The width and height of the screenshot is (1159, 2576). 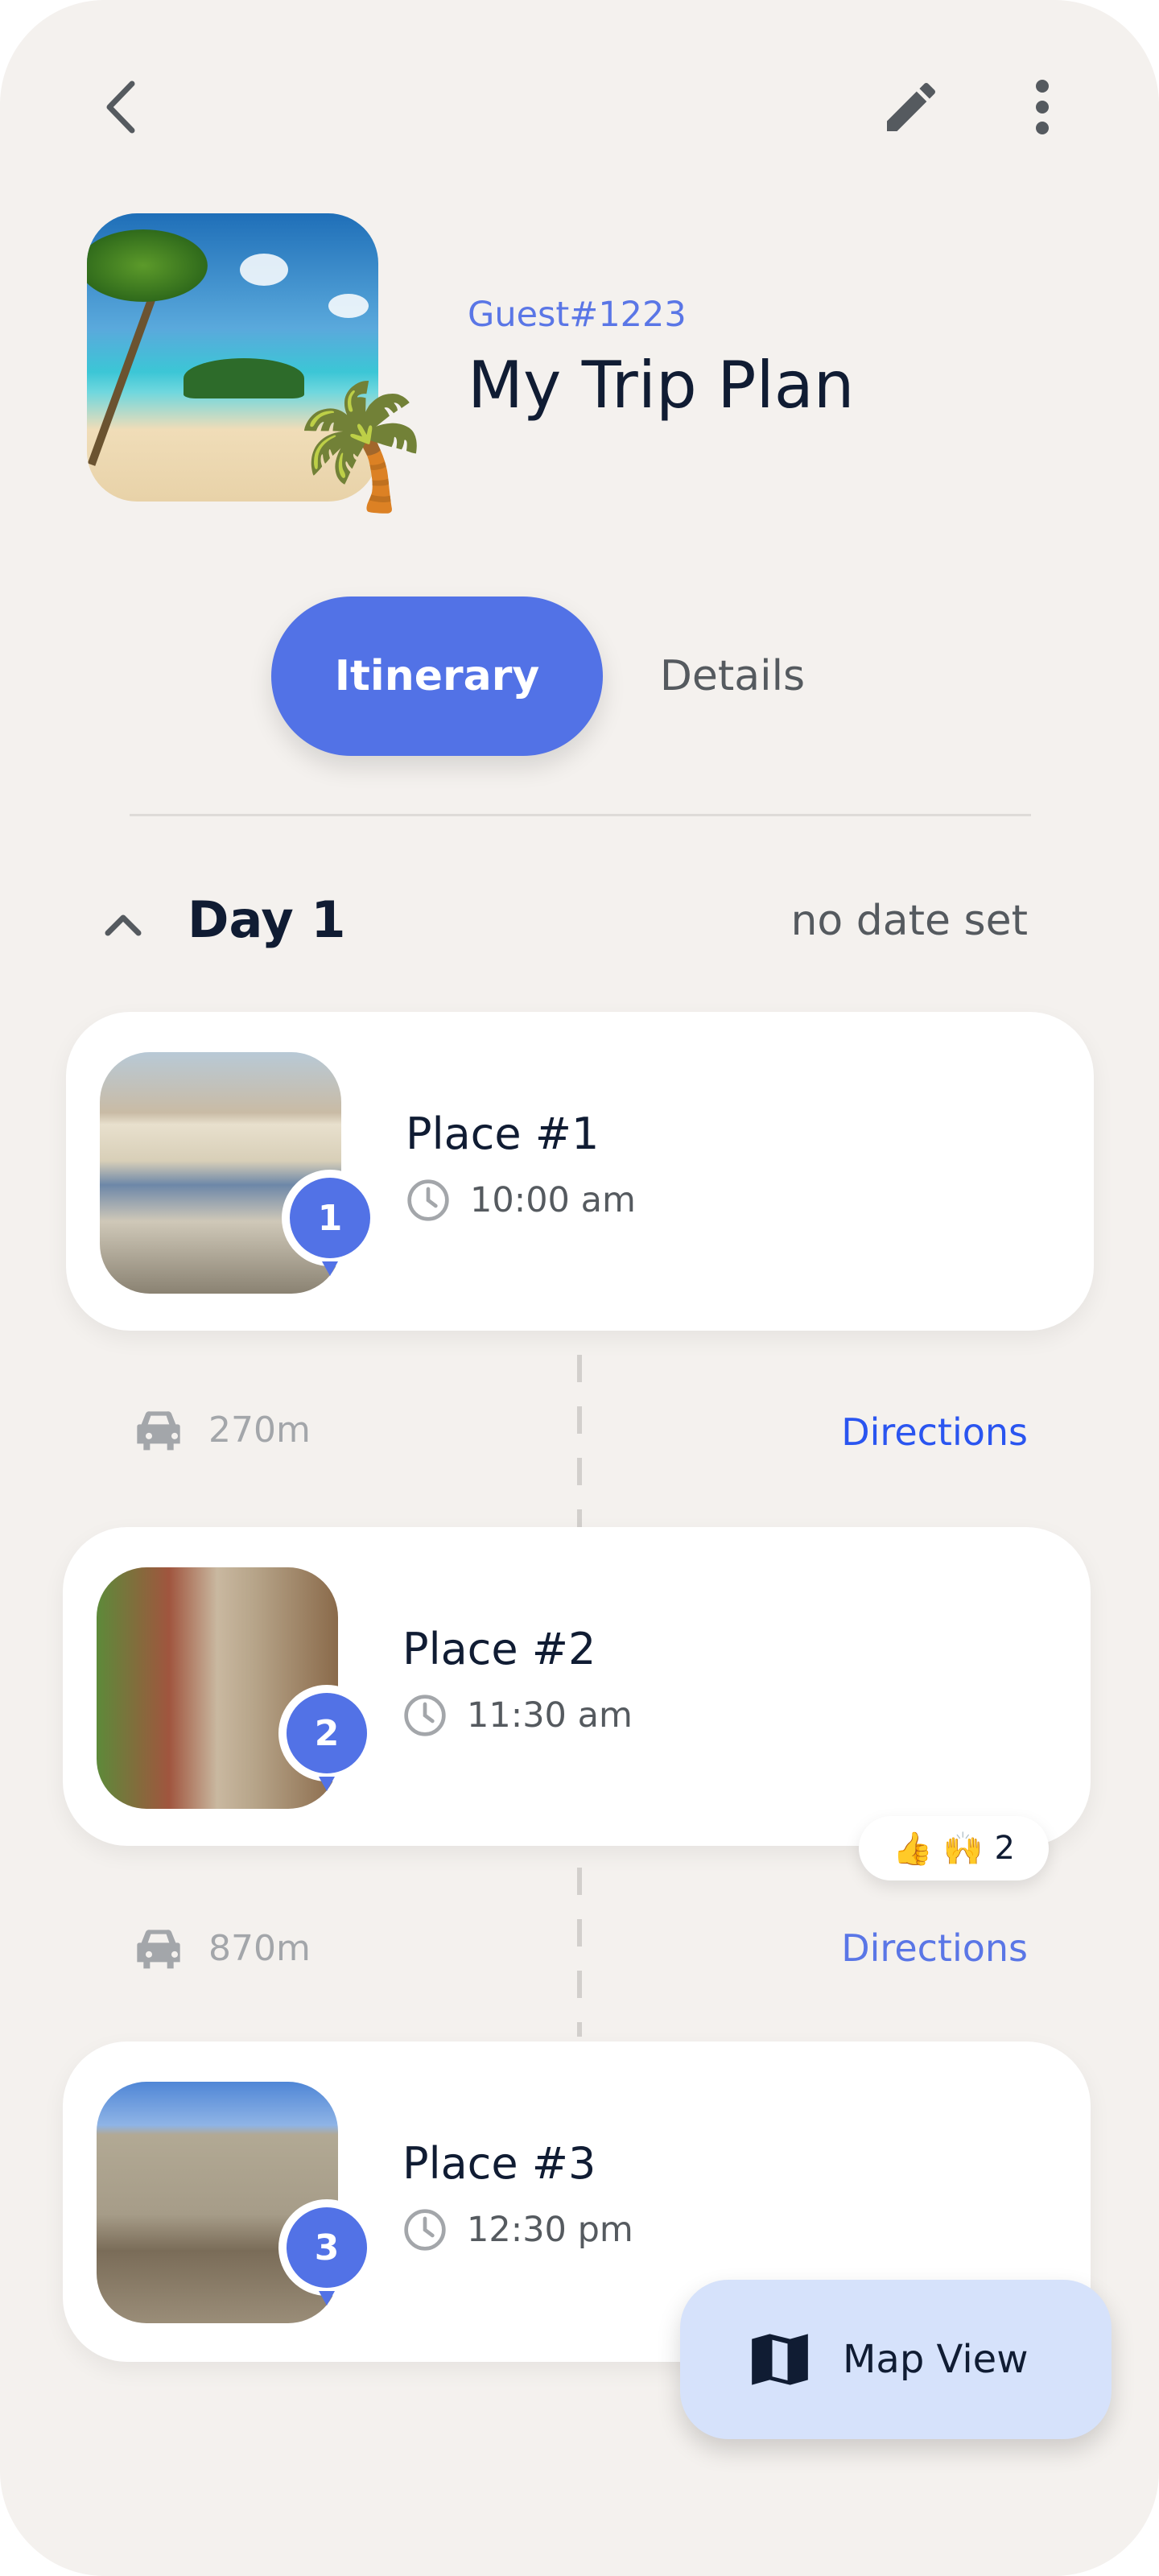 I want to click on page-title: My Trip Plan, so click(x=661, y=385).